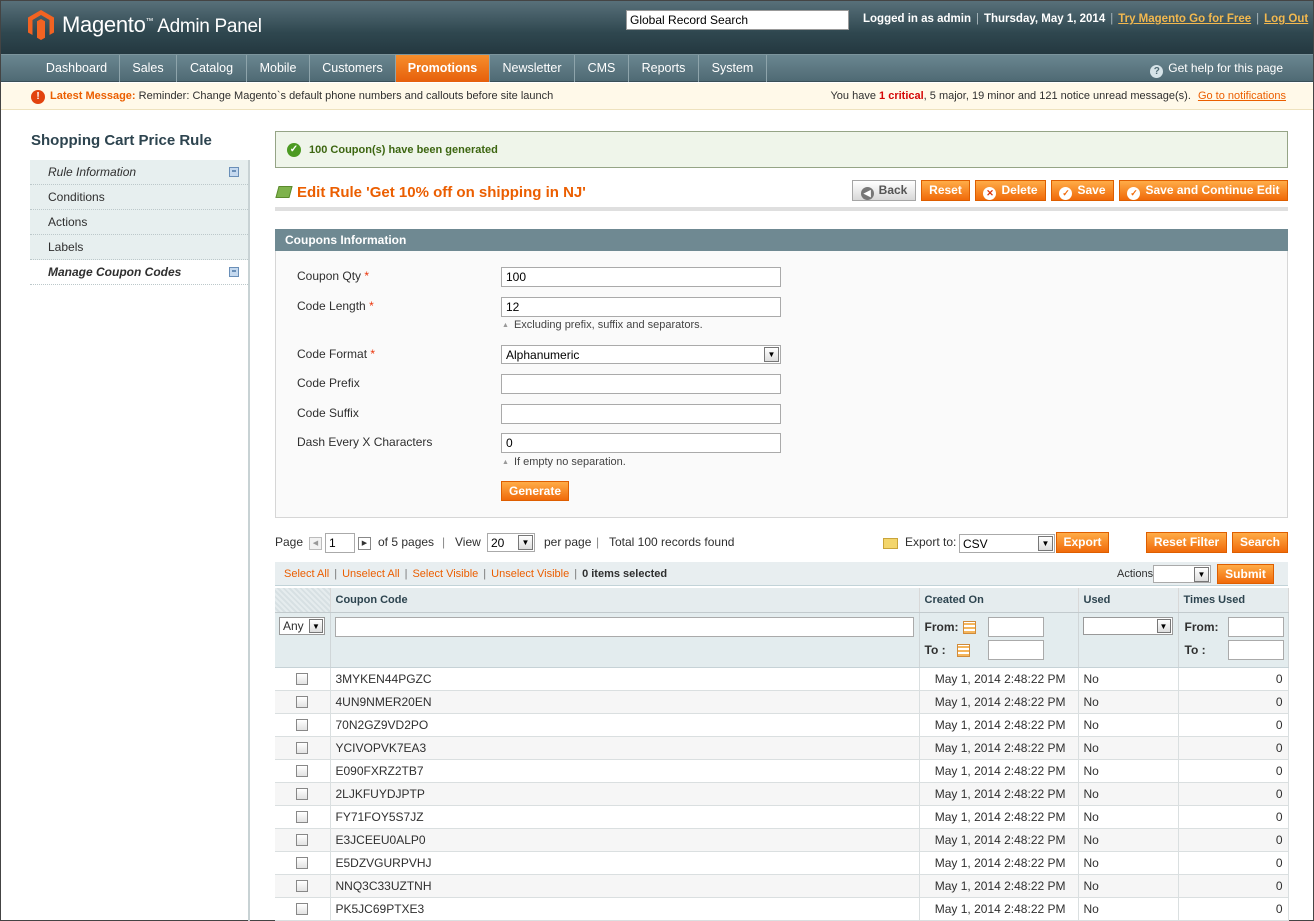 This screenshot has height=921, width=1314. Describe the element at coordinates (1233, 600) in the screenshot. I see `col-times-used: Times Used` at that location.